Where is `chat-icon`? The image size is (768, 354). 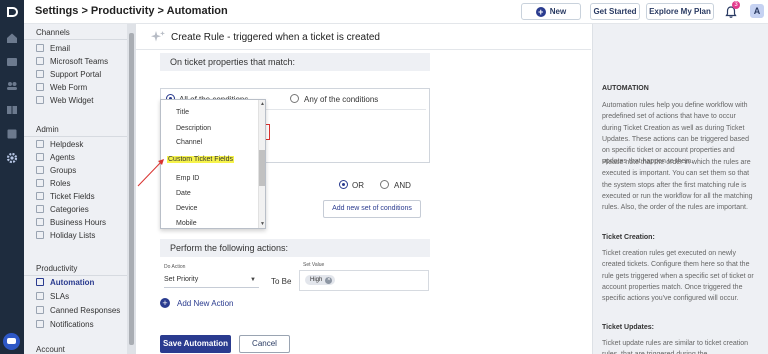
chat-icon is located at coordinates (11, 341).